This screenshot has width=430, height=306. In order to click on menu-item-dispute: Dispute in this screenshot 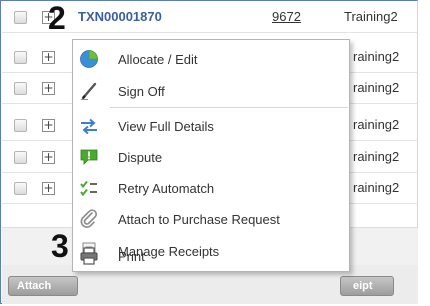, I will do `click(211, 157)`.